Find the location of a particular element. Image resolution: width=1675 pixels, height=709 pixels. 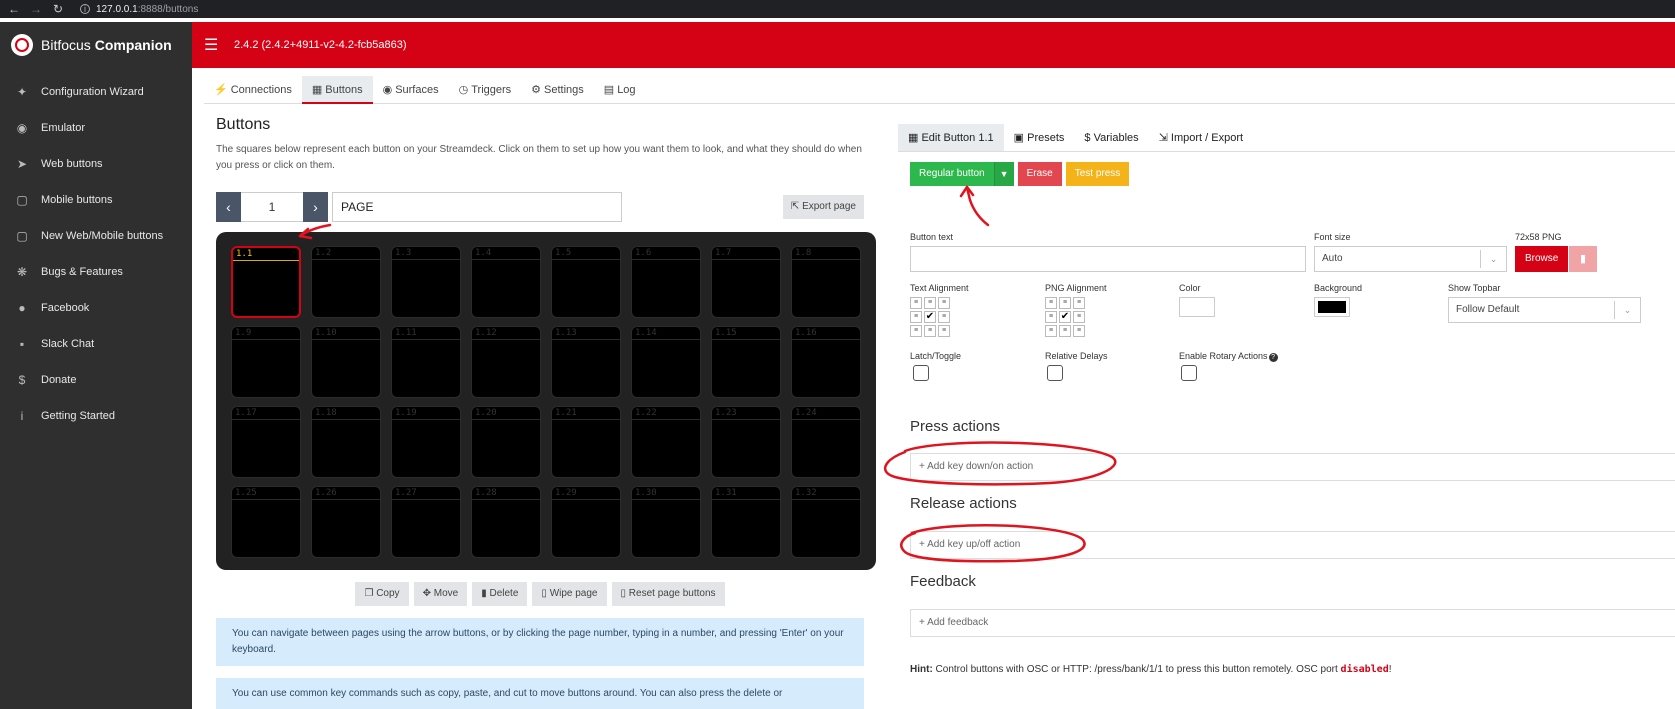

add-key-down-action: + Add key down/on action is located at coordinates (1292, 467).